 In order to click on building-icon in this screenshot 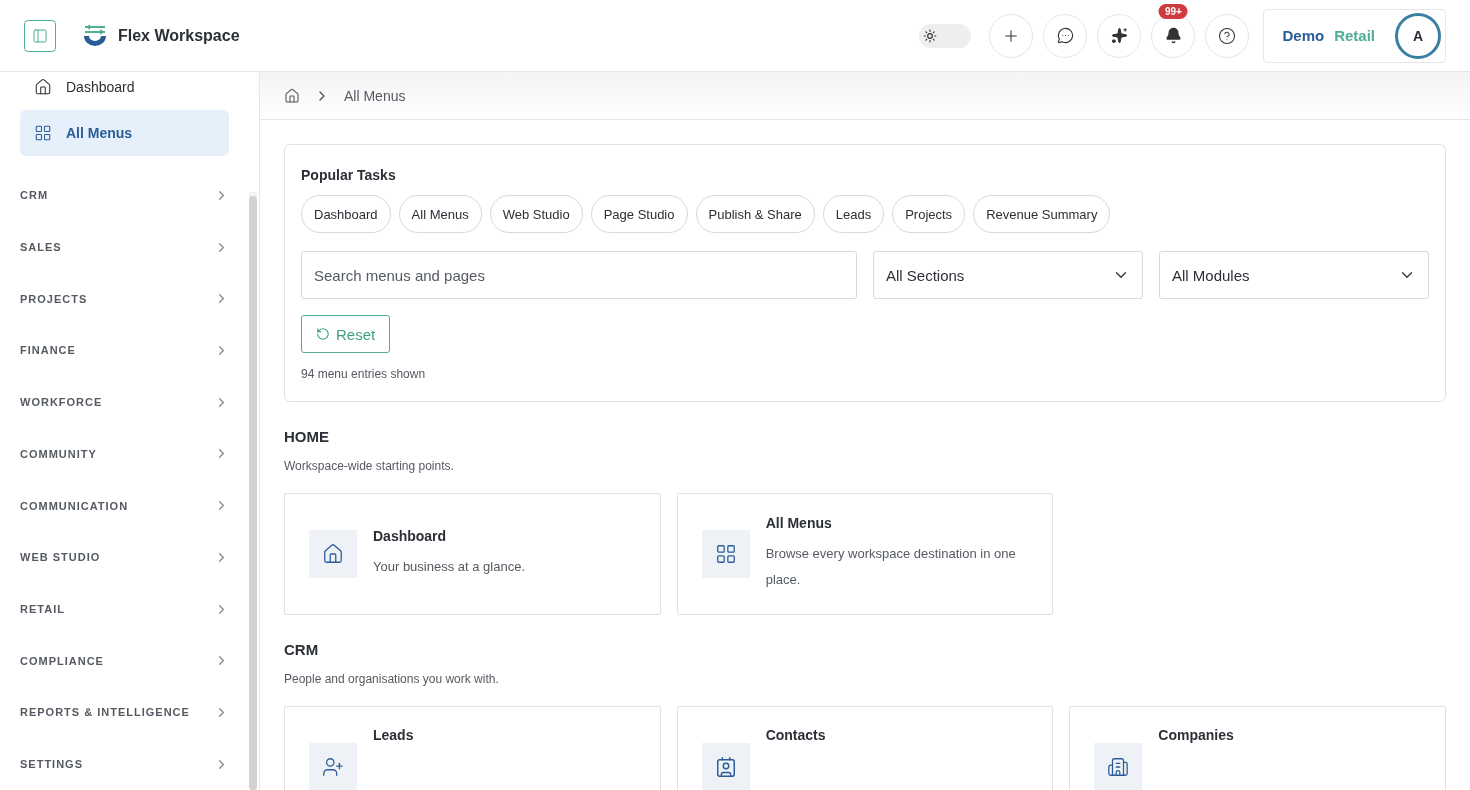, I will do `click(1118, 767)`.